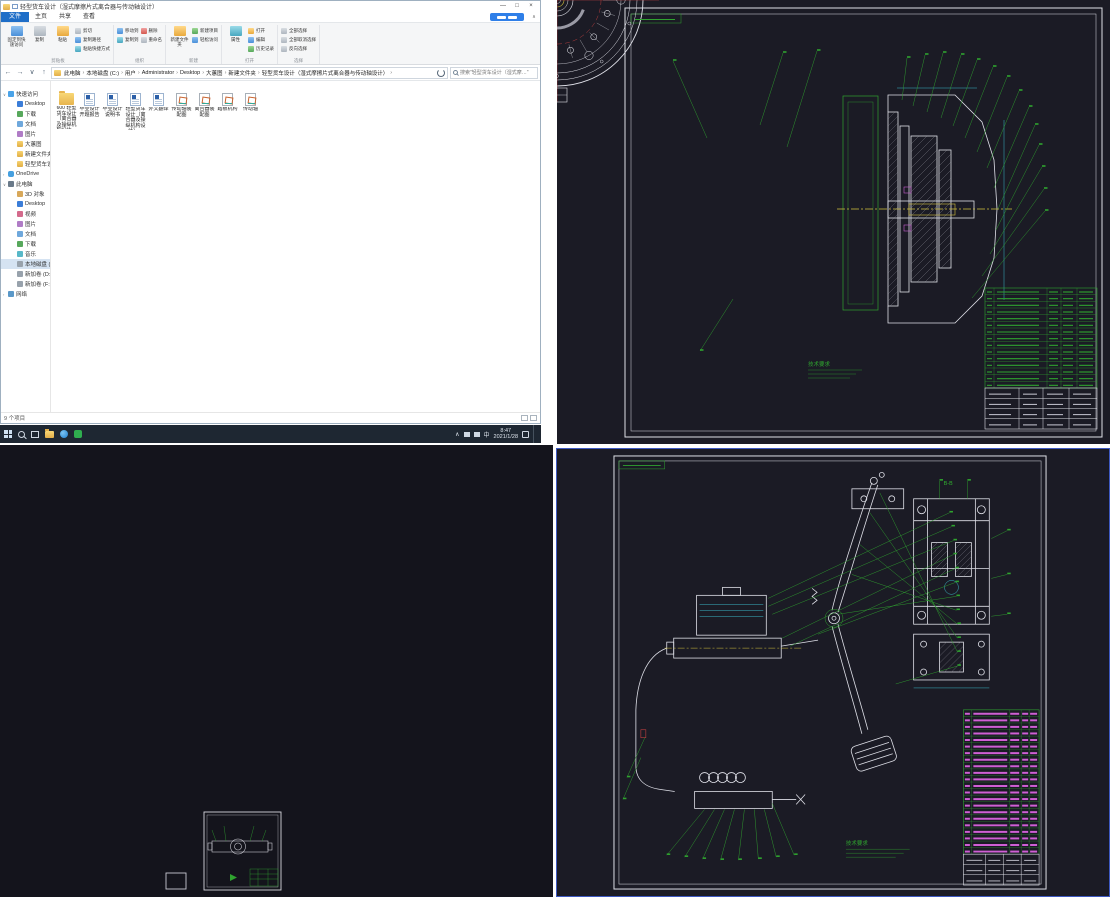 The width and height of the screenshot is (1110, 897). What do you see at coordinates (261, 30) in the screenshot?
I see `open-button: 打开` at bounding box center [261, 30].